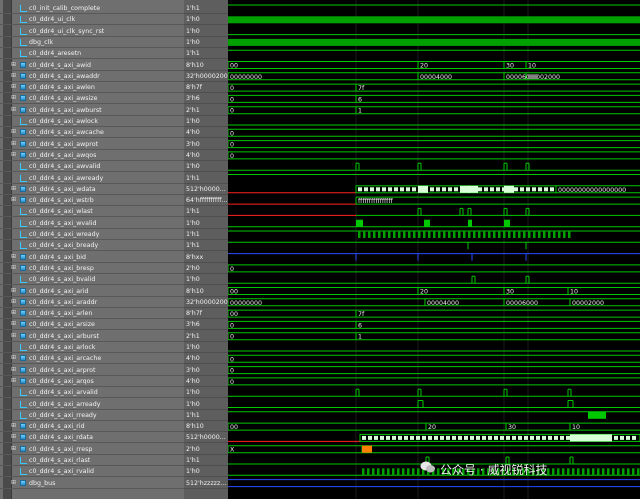  Describe the element at coordinates (92, 189) in the screenshot. I see `signal-row: ⊞ c0_ddr4_s_axi_wdata` at that location.